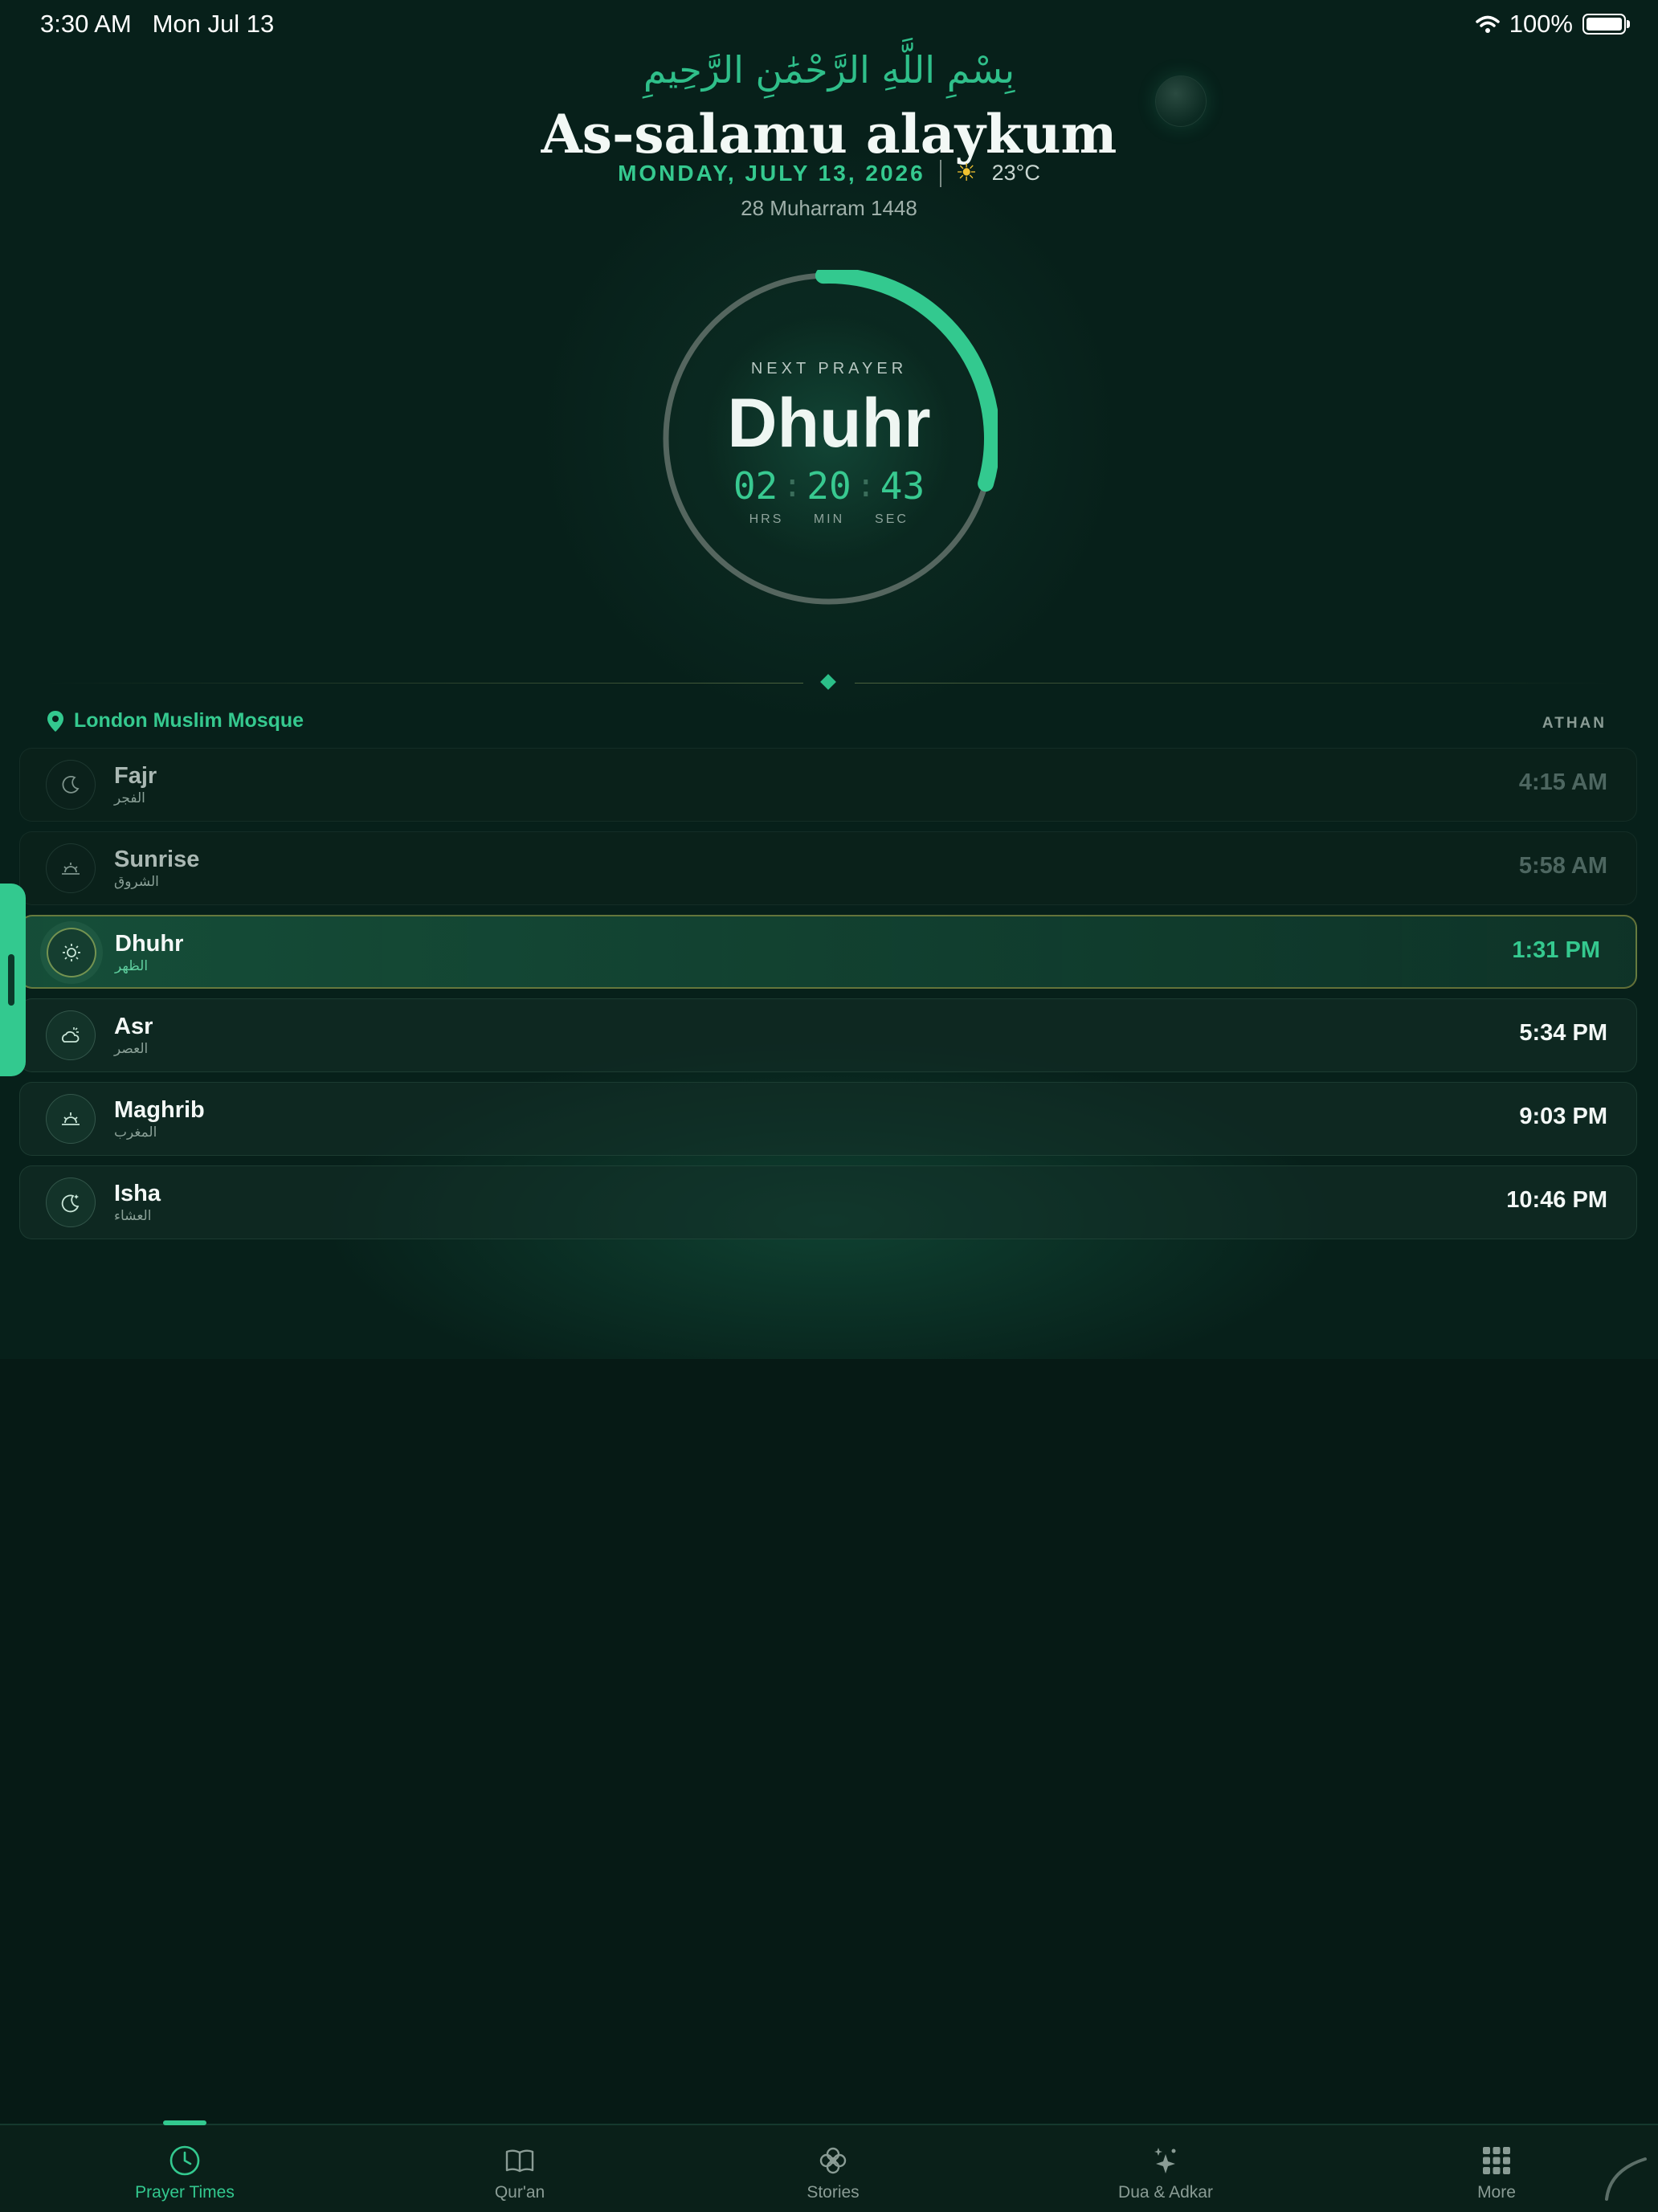  Describe the element at coordinates (149, 944) in the screenshot. I see `prayer-name: Dhuhr` at that location.